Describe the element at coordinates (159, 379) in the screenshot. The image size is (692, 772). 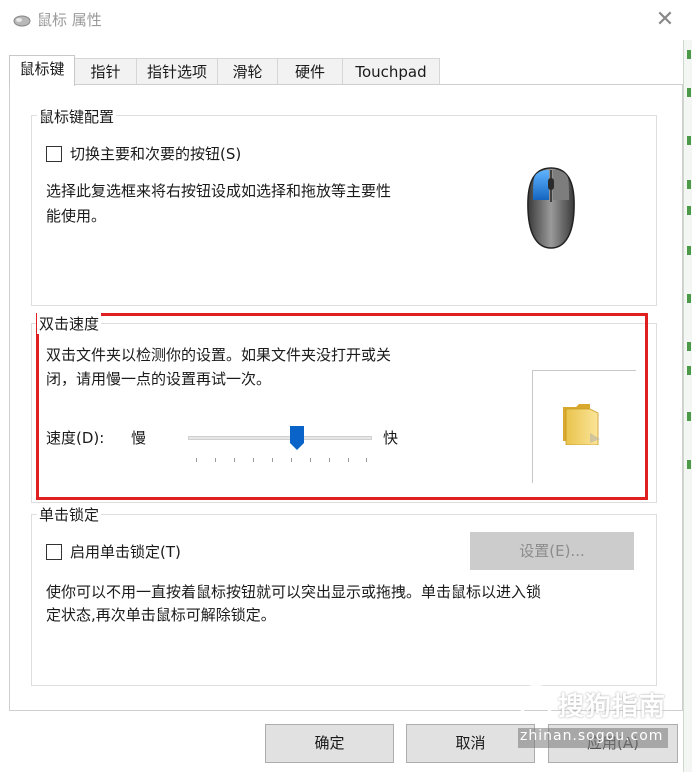
I see `double-click-desc-line2: 闭，请用慢一点的设置再试一次。` at that location.